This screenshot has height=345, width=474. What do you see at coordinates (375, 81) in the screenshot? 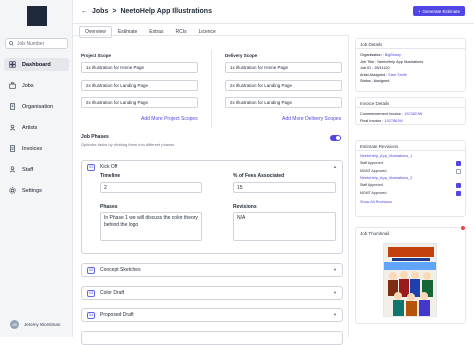
I see `detail-row: Status : Assigned` at bounding box center [375, 81].